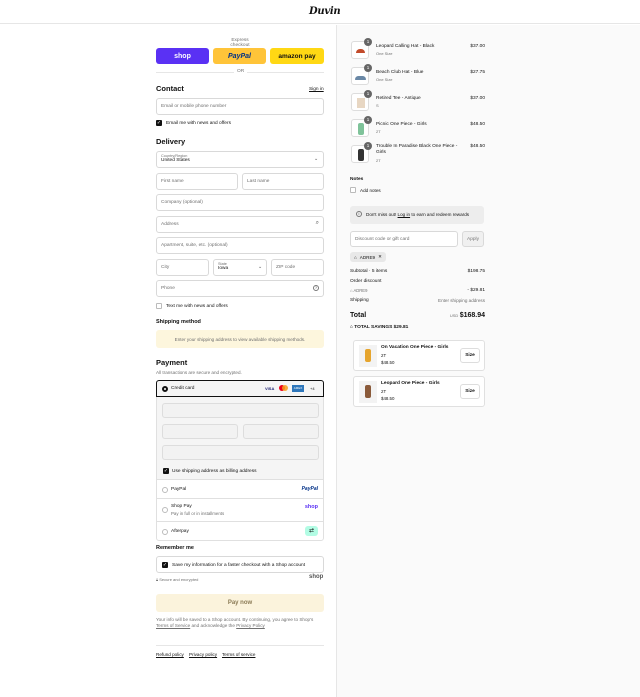 The height and width of the screenshot is (697, 640). What do you see at coordinates (240, 388) in the screenshot?
I see `credit-card-option: Credit card VISA AMEX +4` at bounding box center [240, 388].